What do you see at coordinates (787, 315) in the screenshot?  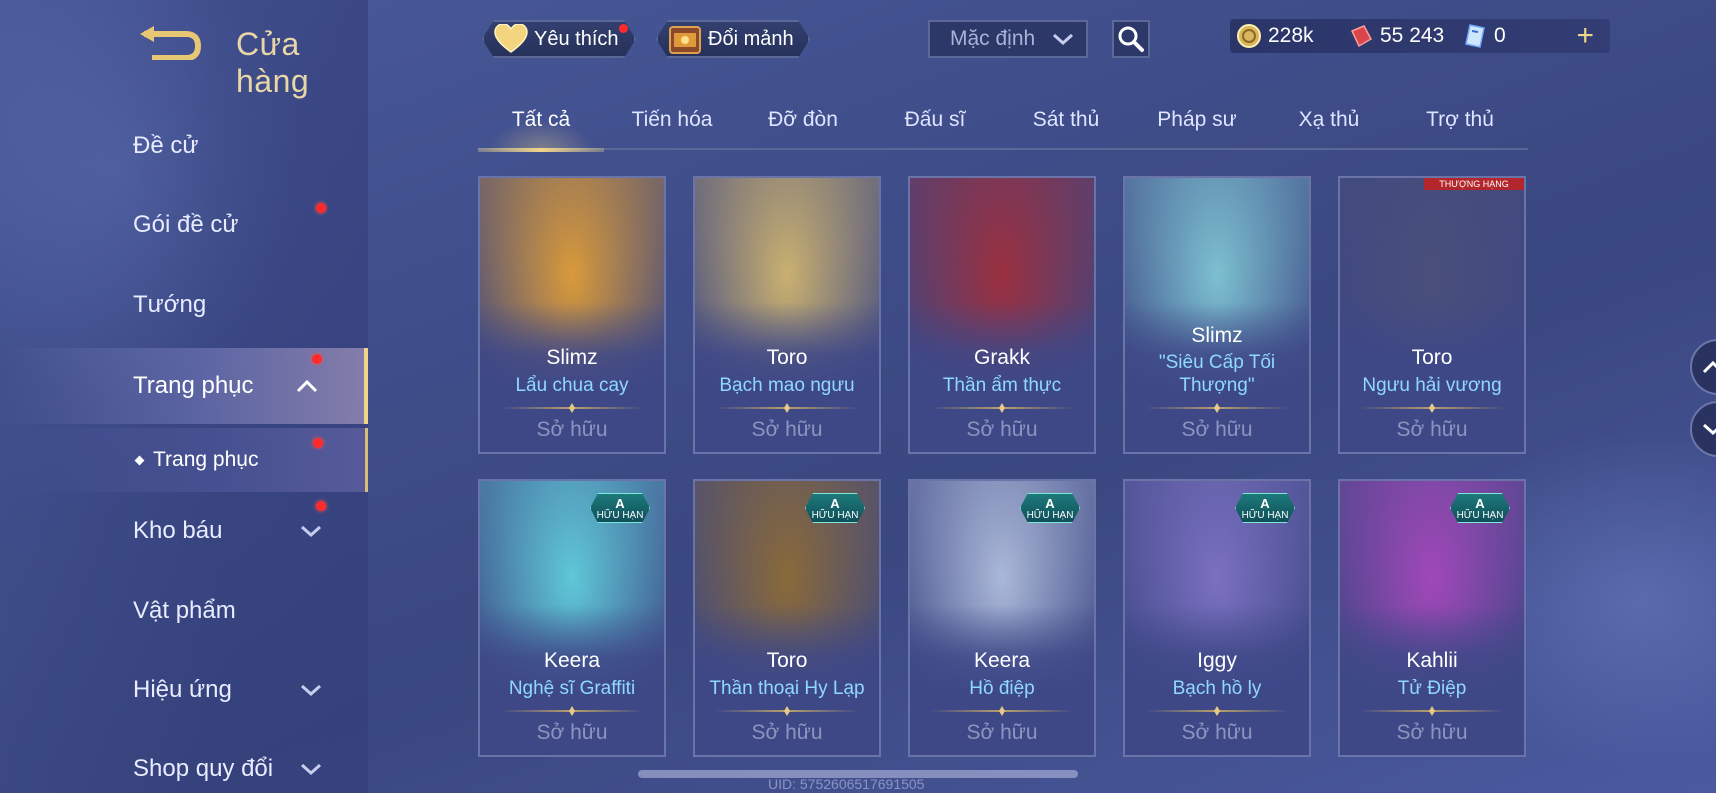 I see `skin-card: Toro Bạch mao ngưu Sở hữu` at bounding box center [787, 315].